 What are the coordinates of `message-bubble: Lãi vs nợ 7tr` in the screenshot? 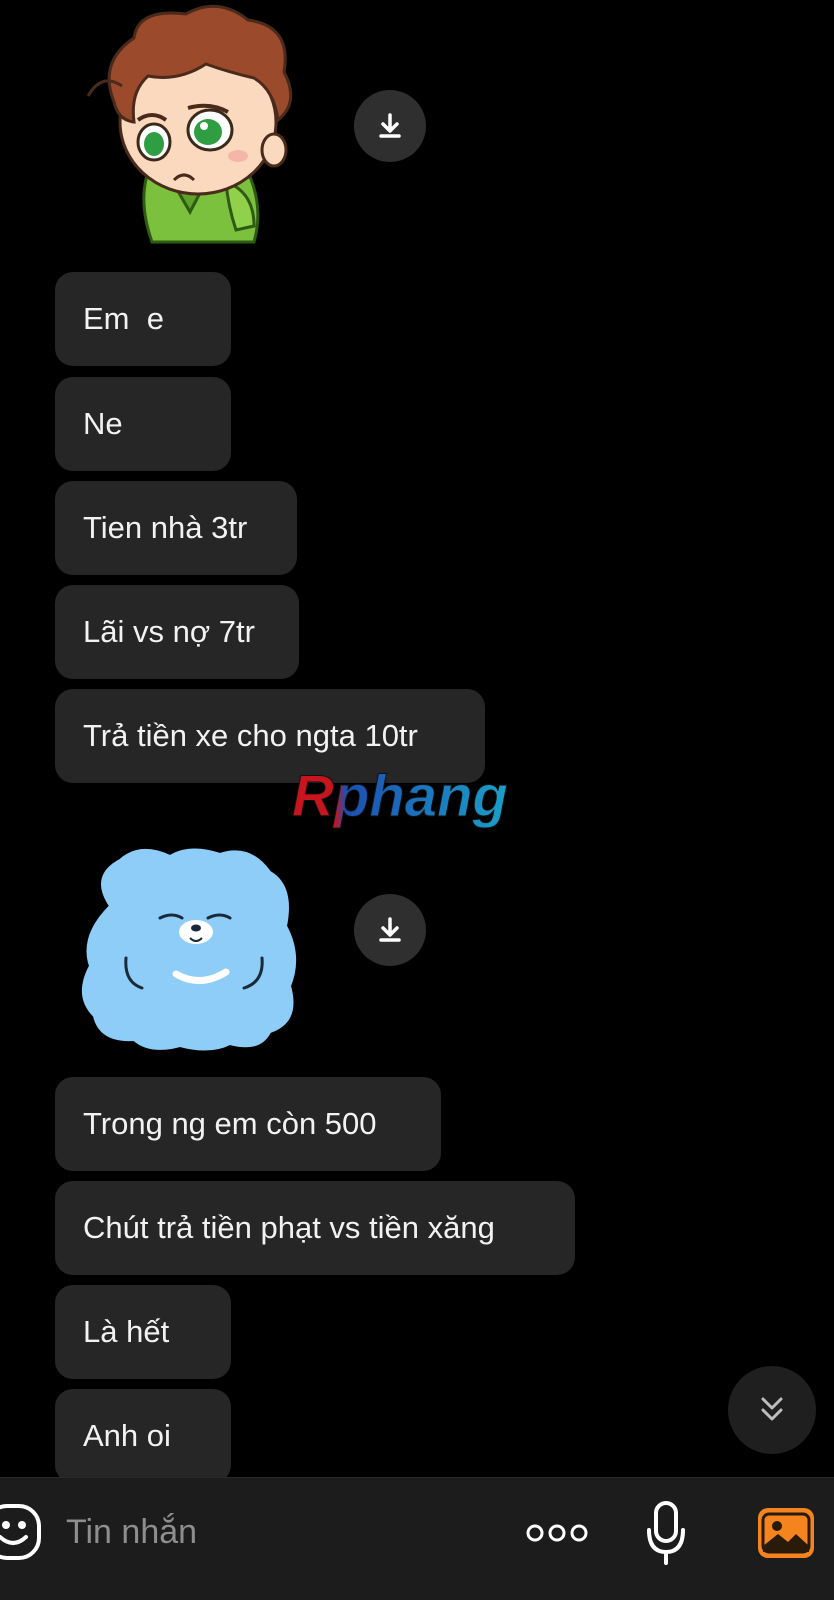 It's located at (177, 632).